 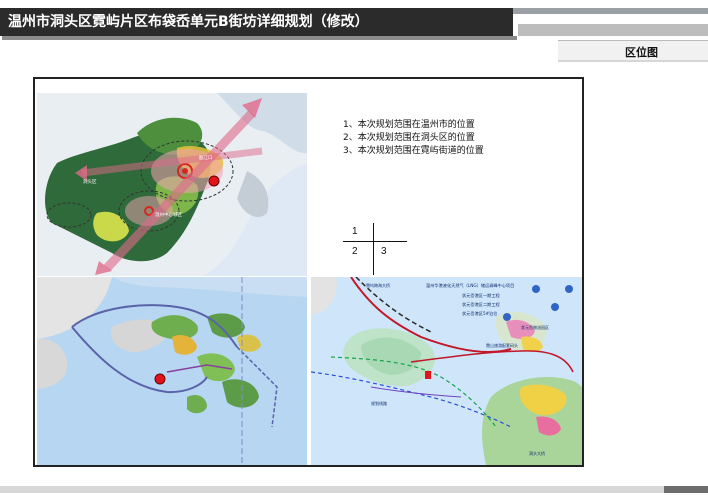 I want to click on map3-label-berth: 状元岙港区5#泊位, so click(x=480, y=313).